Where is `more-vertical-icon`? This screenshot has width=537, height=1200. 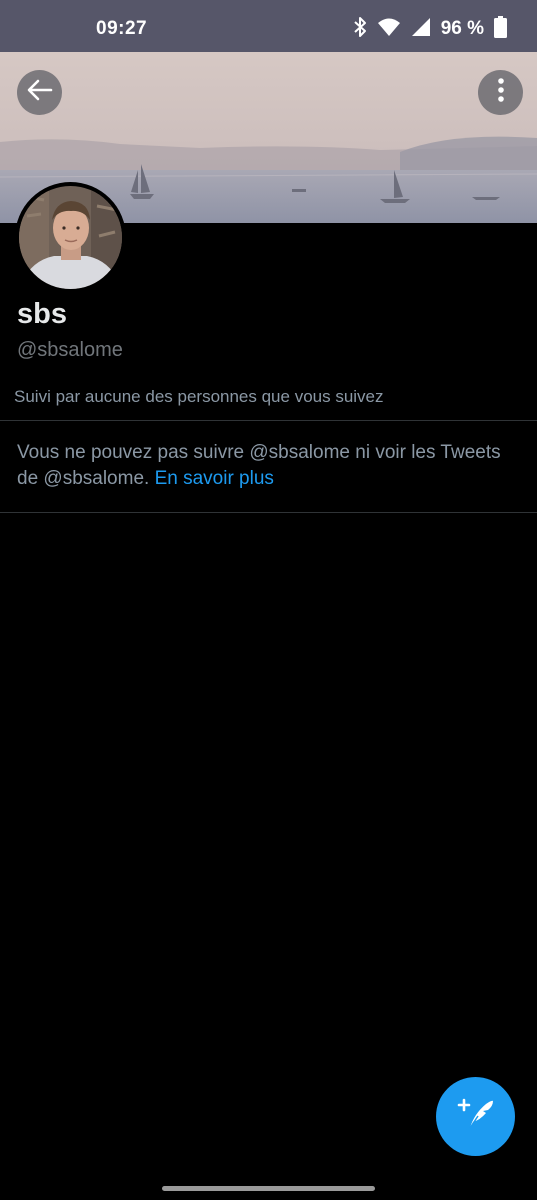 more-vertical-icon is located at coordinates (501, 92).